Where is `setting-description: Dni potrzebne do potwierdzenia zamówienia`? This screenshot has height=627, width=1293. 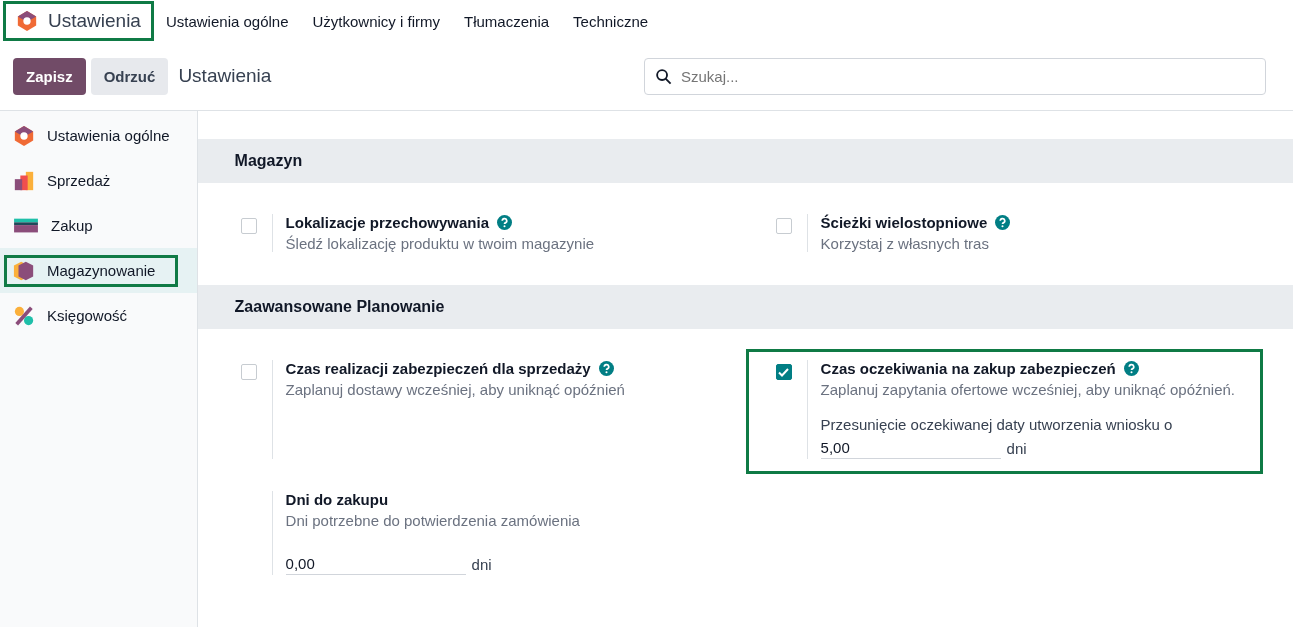
setting-description: Dni potrzebne do potwierdzenia zamówienia is located at coordinates (432, 520).